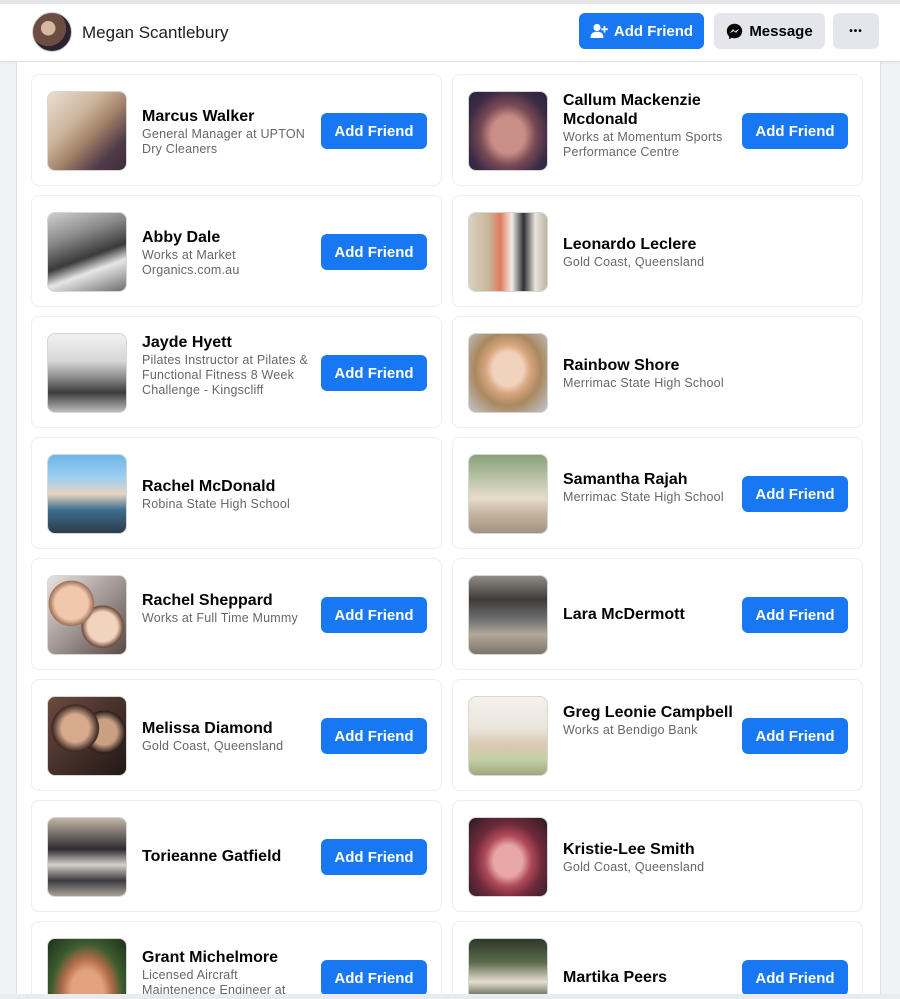 Image resolution: width=900 pixels, height=999 pixels. Describe the element at coordinates (191, 262) in the screenshot. I see `friend-detail: Works at Market Organics.com.au` at that location.